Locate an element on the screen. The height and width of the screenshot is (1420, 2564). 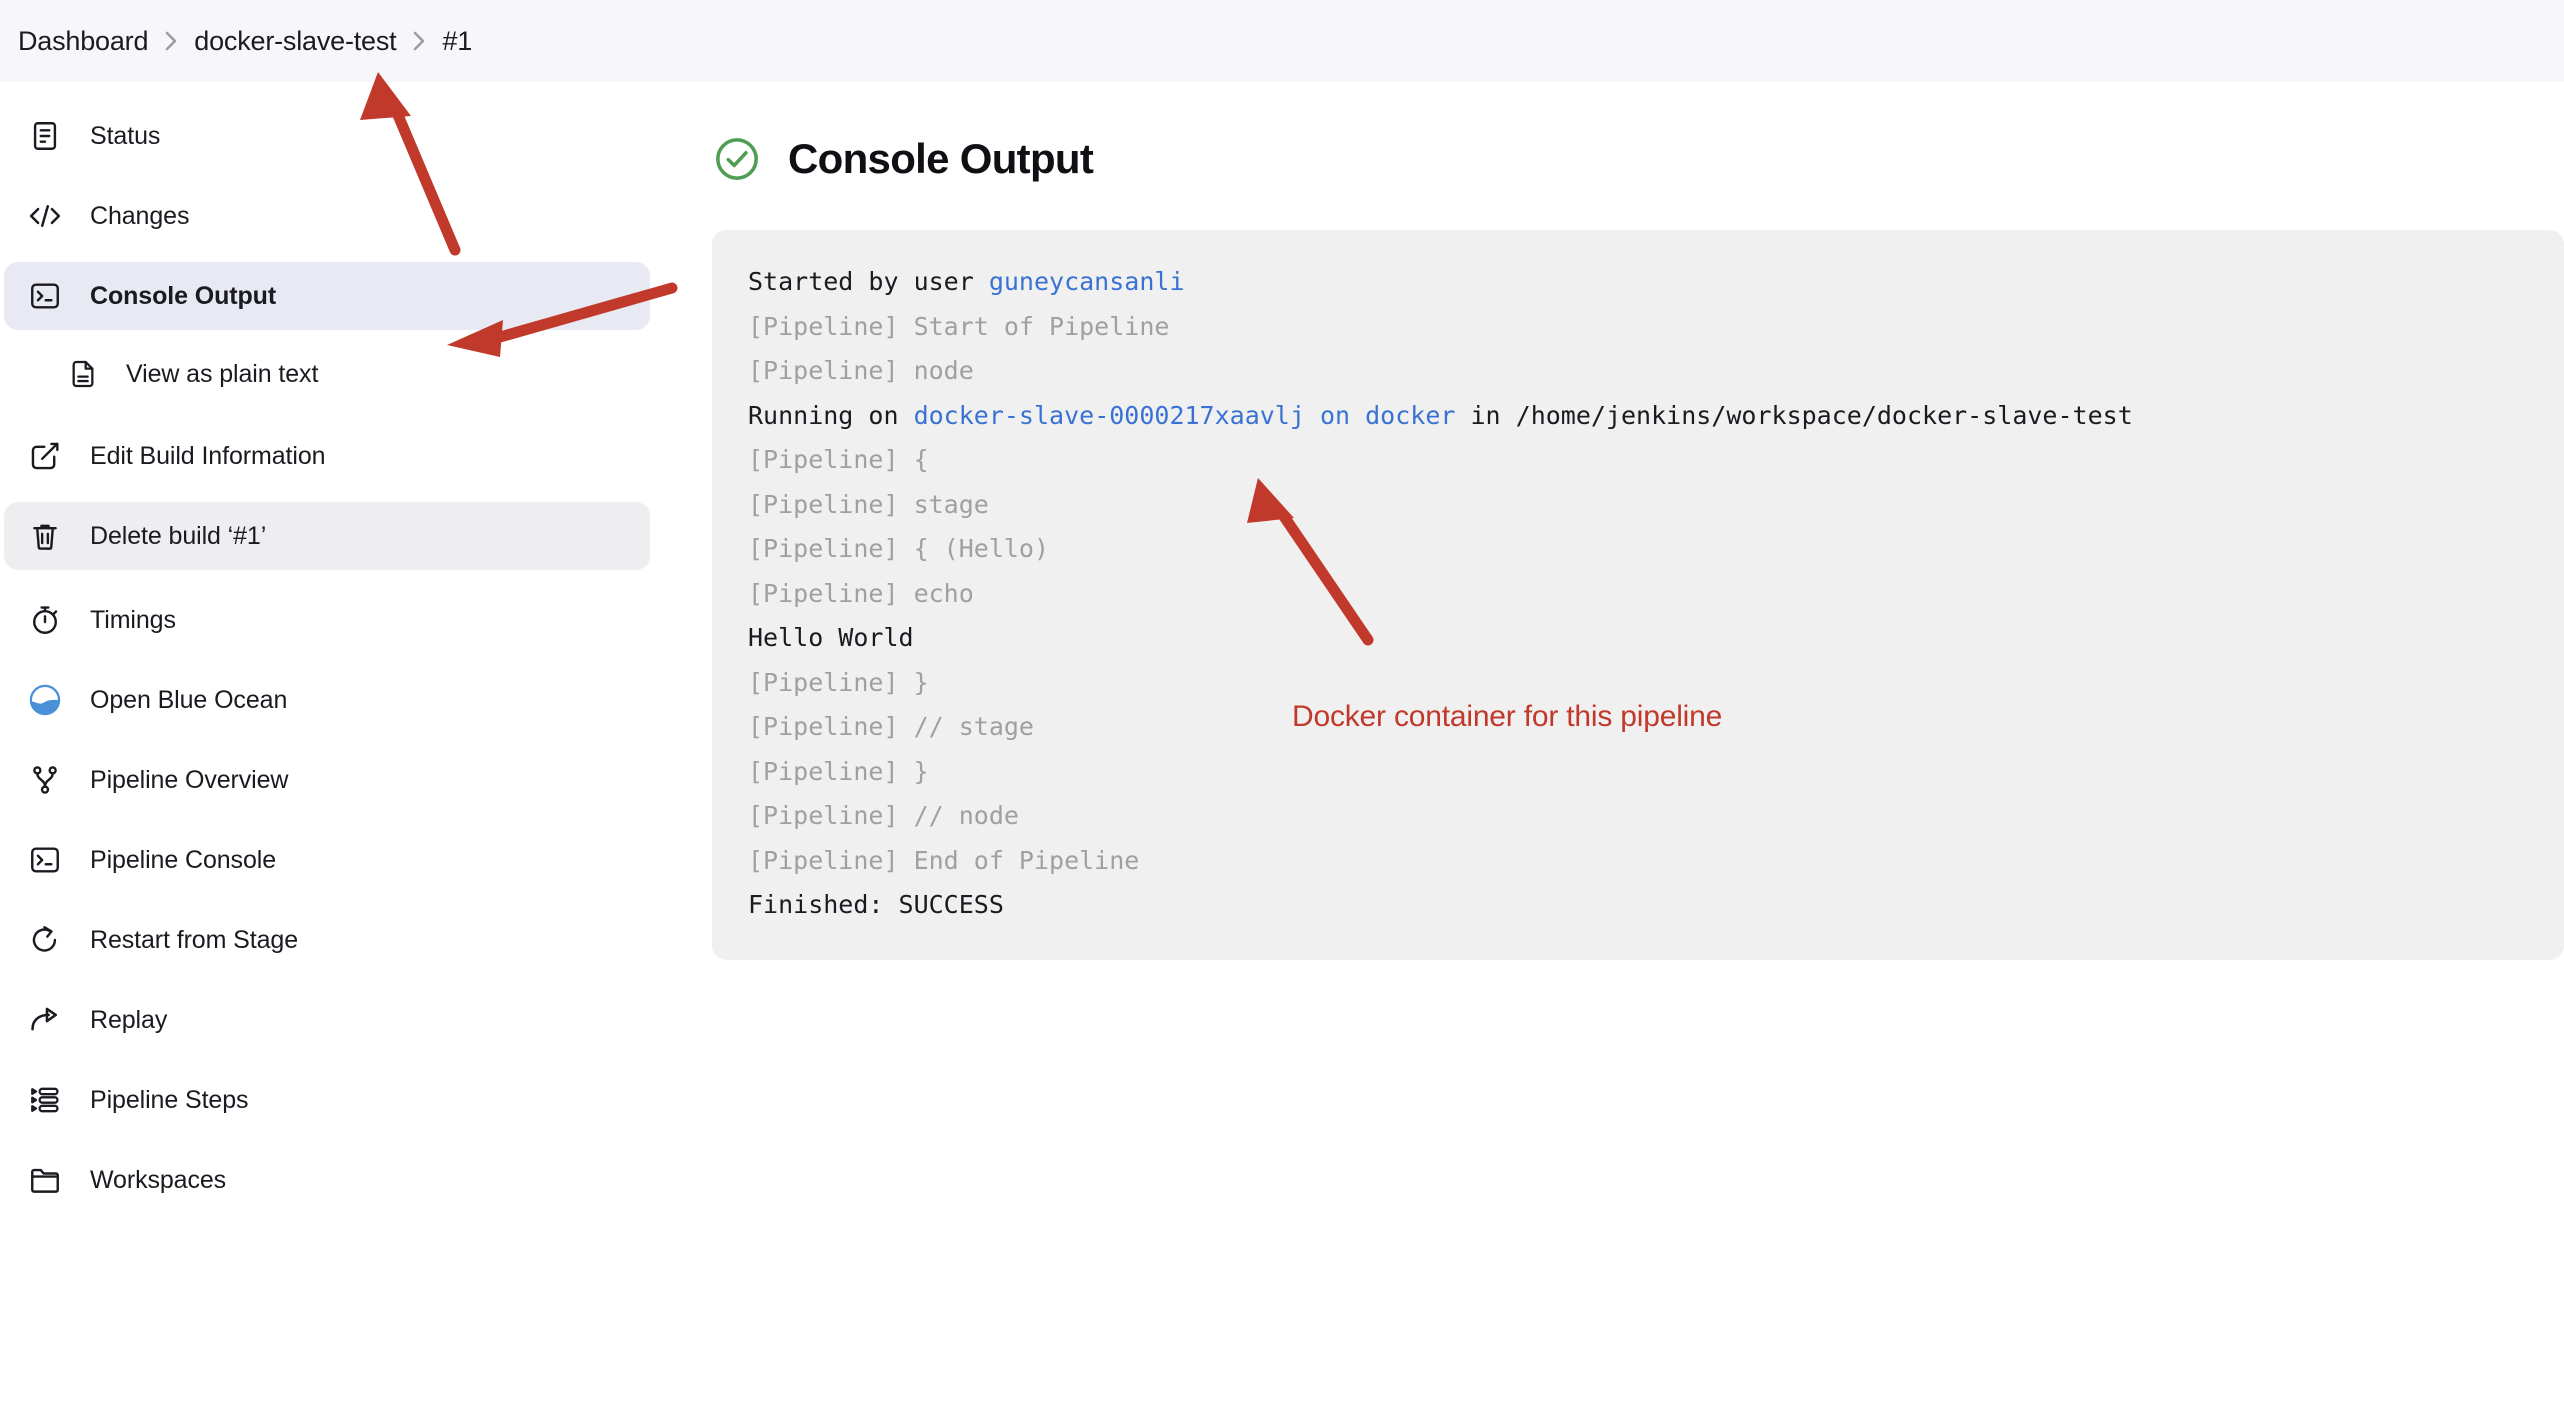
console-text: Hello World is located at coordinates (831, 637).